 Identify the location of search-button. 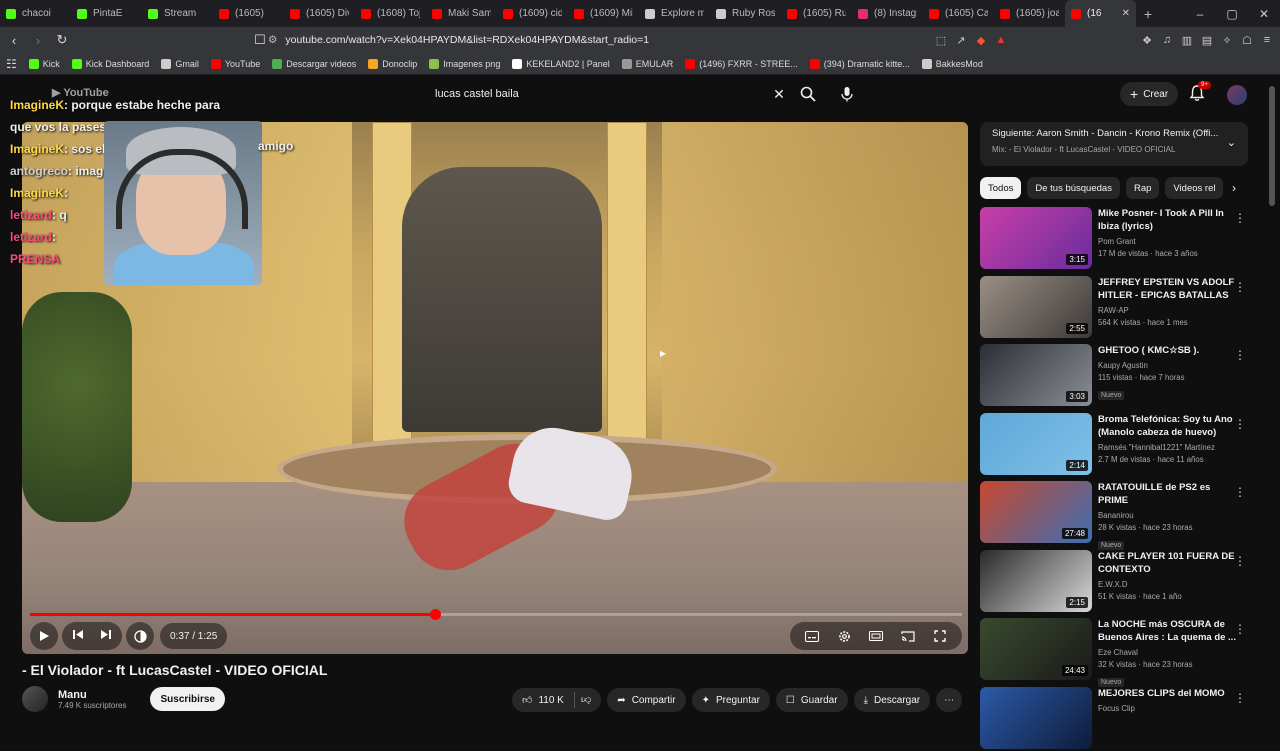
(808, 94).